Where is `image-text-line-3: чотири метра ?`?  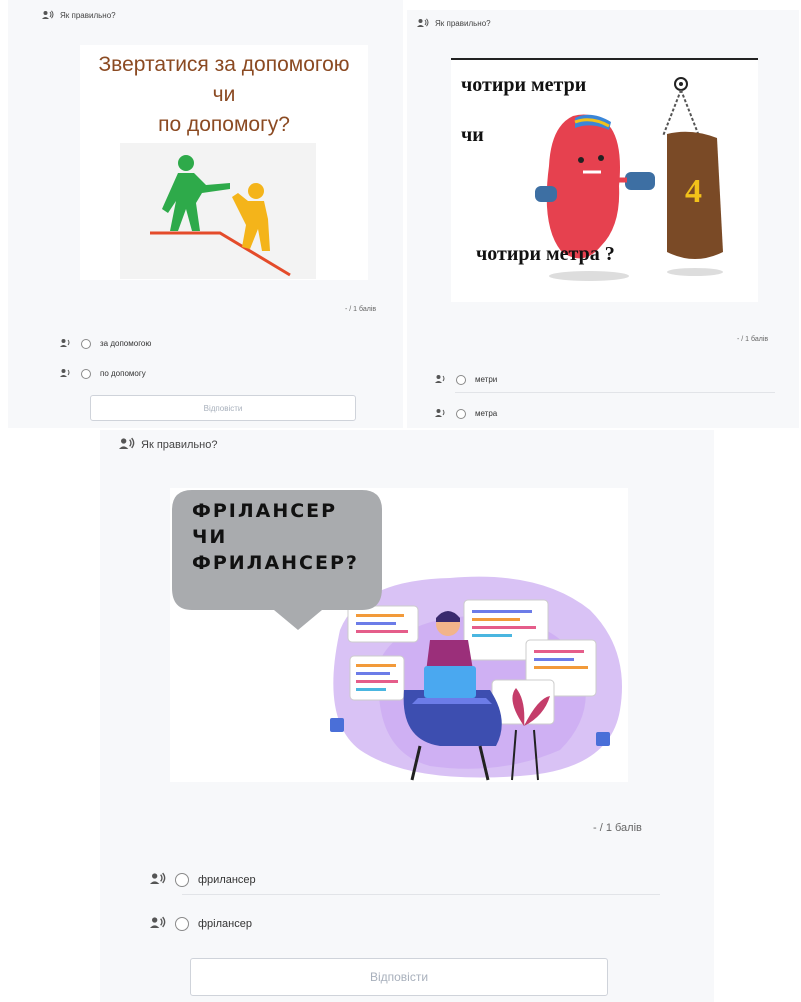
image-text-line-3: чотири метра ? is located at coordinates (545, 254).